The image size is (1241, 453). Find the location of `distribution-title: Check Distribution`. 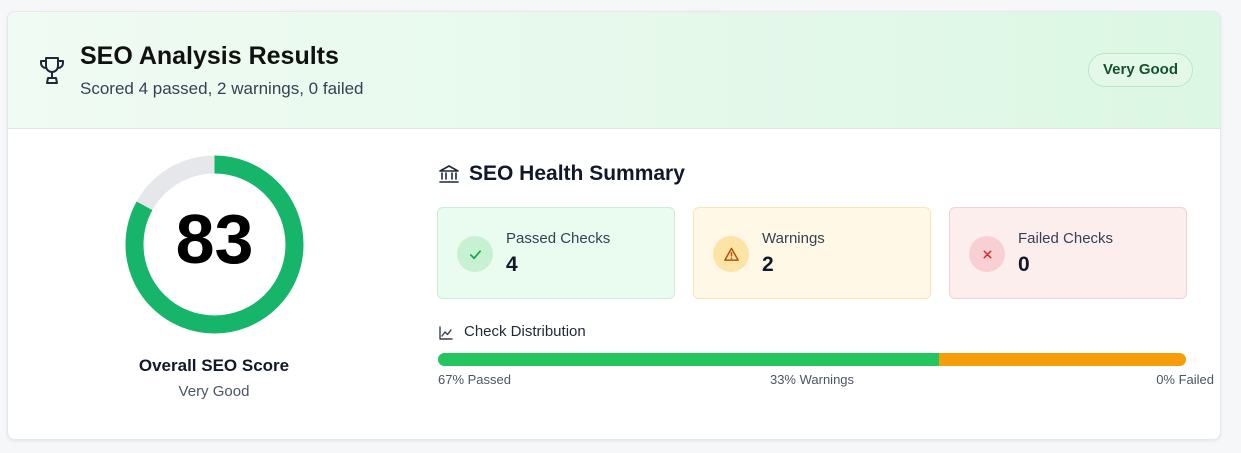

distribution-title: Check Distribution is located at coordinates (525, 331).